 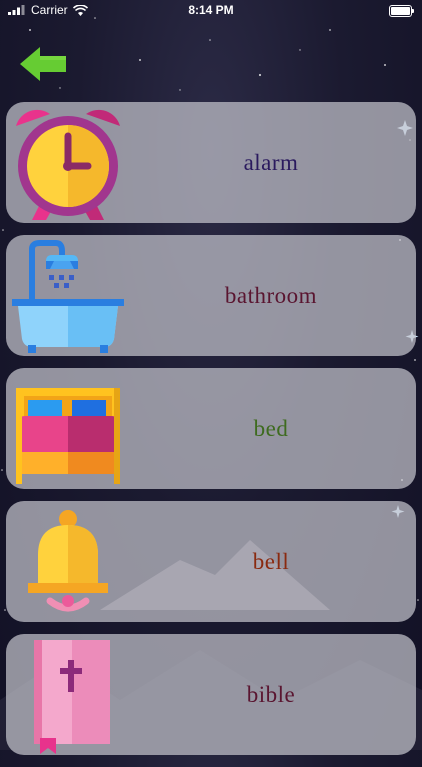 What do you see at coordinates (271, 561) in the screenshot?
I see `word-label: bell` at bounding box center [271, 561].